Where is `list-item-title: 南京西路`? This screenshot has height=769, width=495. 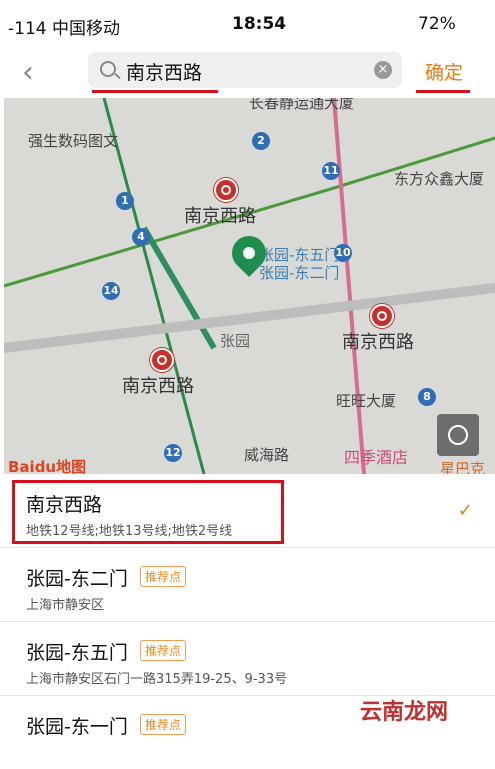 list-item-title: 南京西路 is located at coordinates (64, 505).